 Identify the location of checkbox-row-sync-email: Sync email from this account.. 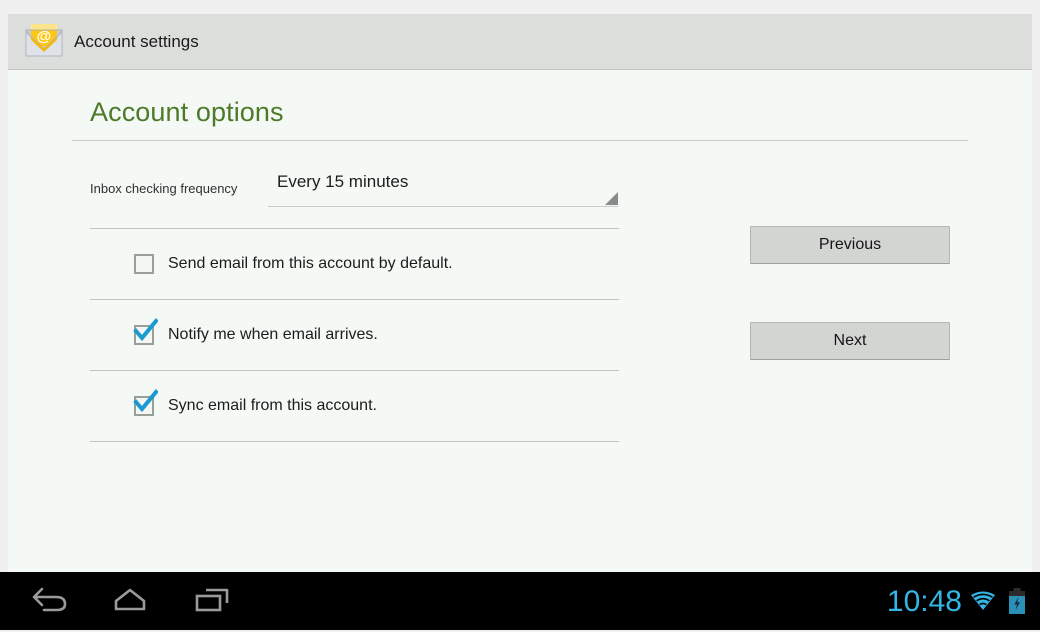
(354, 405).